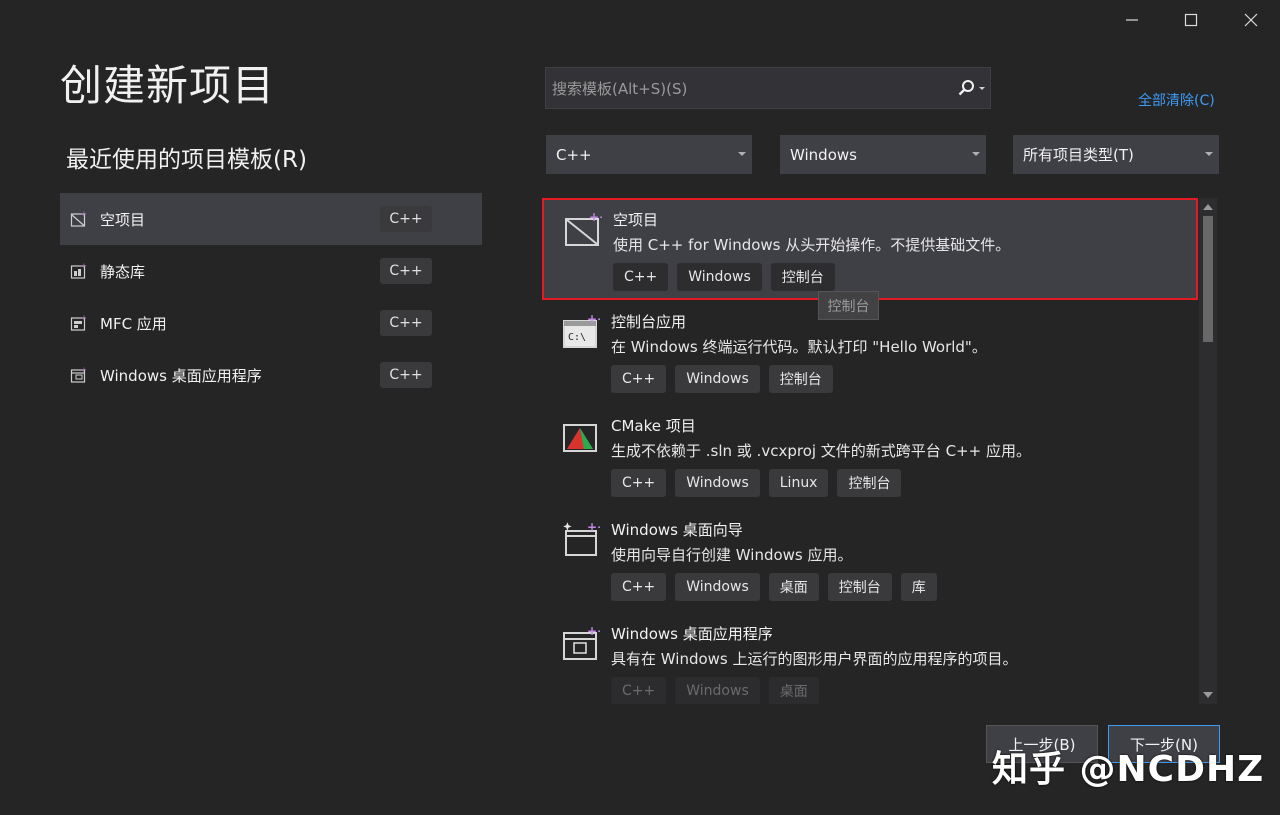 Image resolution: width=1280 pixels, height=815 pixels. I want to click on close-button, so click(1251, 20).